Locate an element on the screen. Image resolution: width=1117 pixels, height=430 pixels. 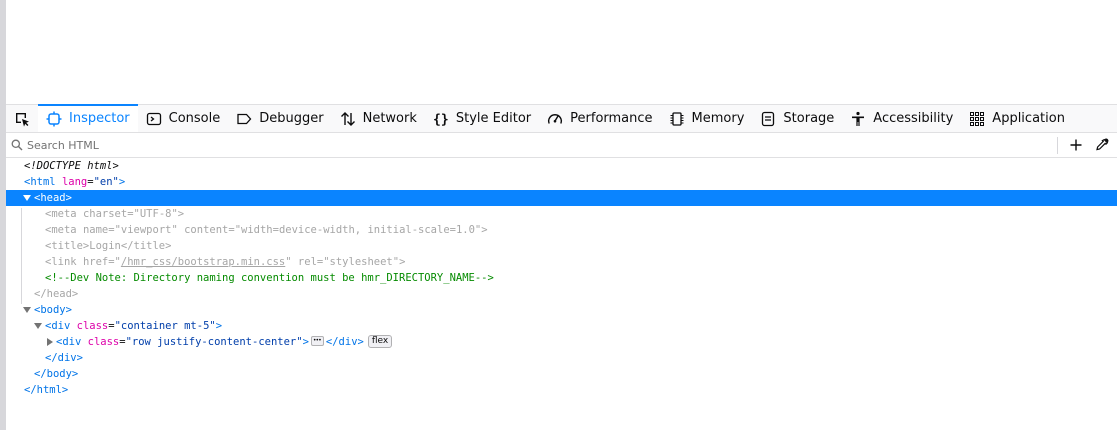
attr-value: "container mt-5" is located at coordinates (165, 326).